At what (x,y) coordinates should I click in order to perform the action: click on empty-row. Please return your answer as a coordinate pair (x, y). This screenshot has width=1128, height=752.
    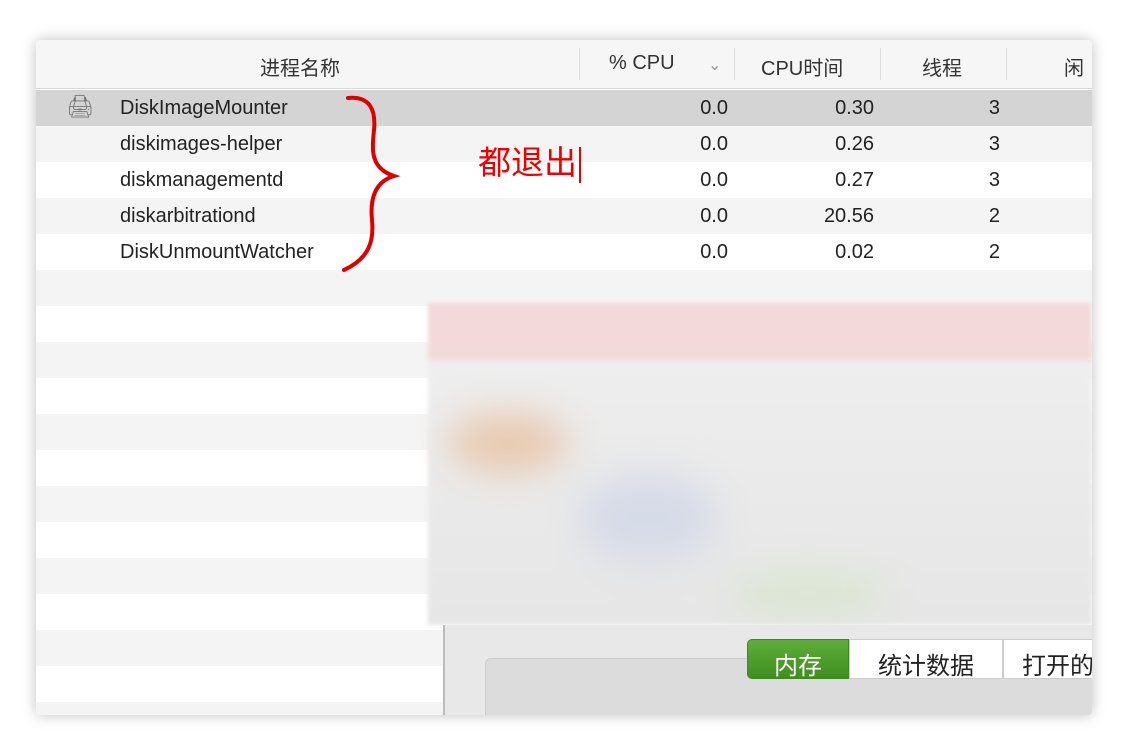
    Looking at the image, I should click on (564, 288).